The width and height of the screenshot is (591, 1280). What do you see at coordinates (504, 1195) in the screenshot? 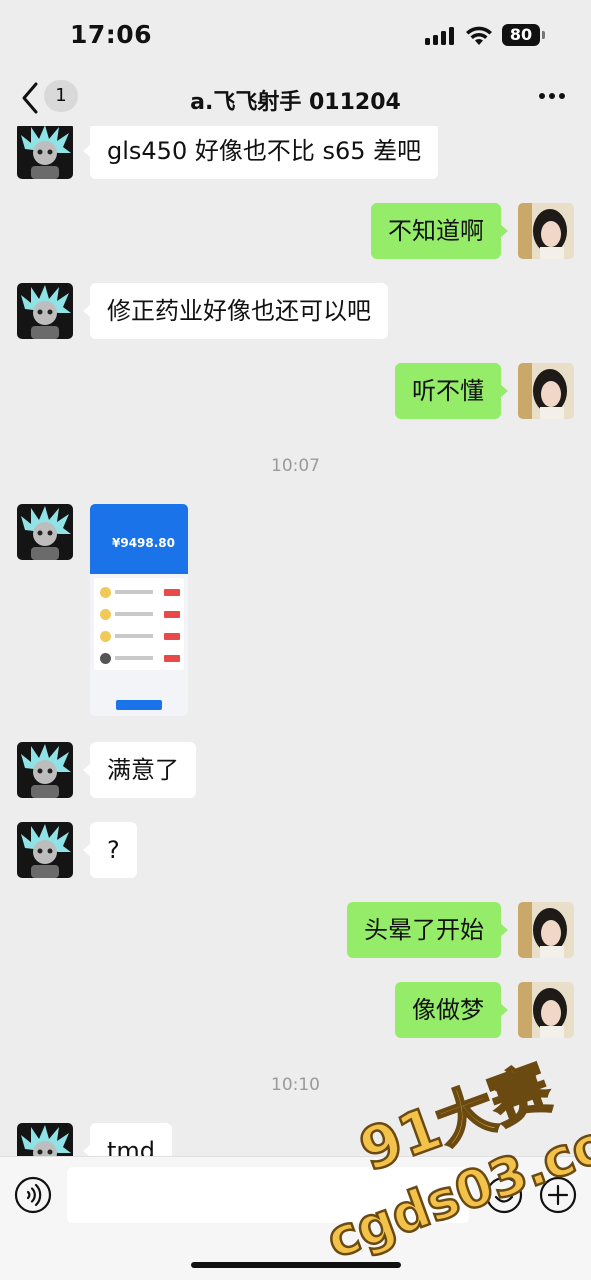
I see `emoji-icon` at bounding box center [504, 1195].